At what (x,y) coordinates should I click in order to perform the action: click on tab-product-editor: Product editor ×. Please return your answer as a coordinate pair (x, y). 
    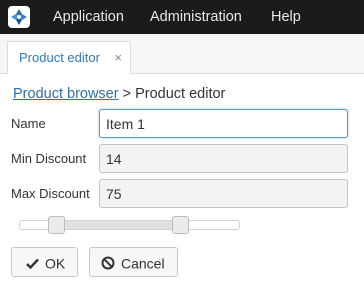
    Looking at the image, I should click on (69, 57).